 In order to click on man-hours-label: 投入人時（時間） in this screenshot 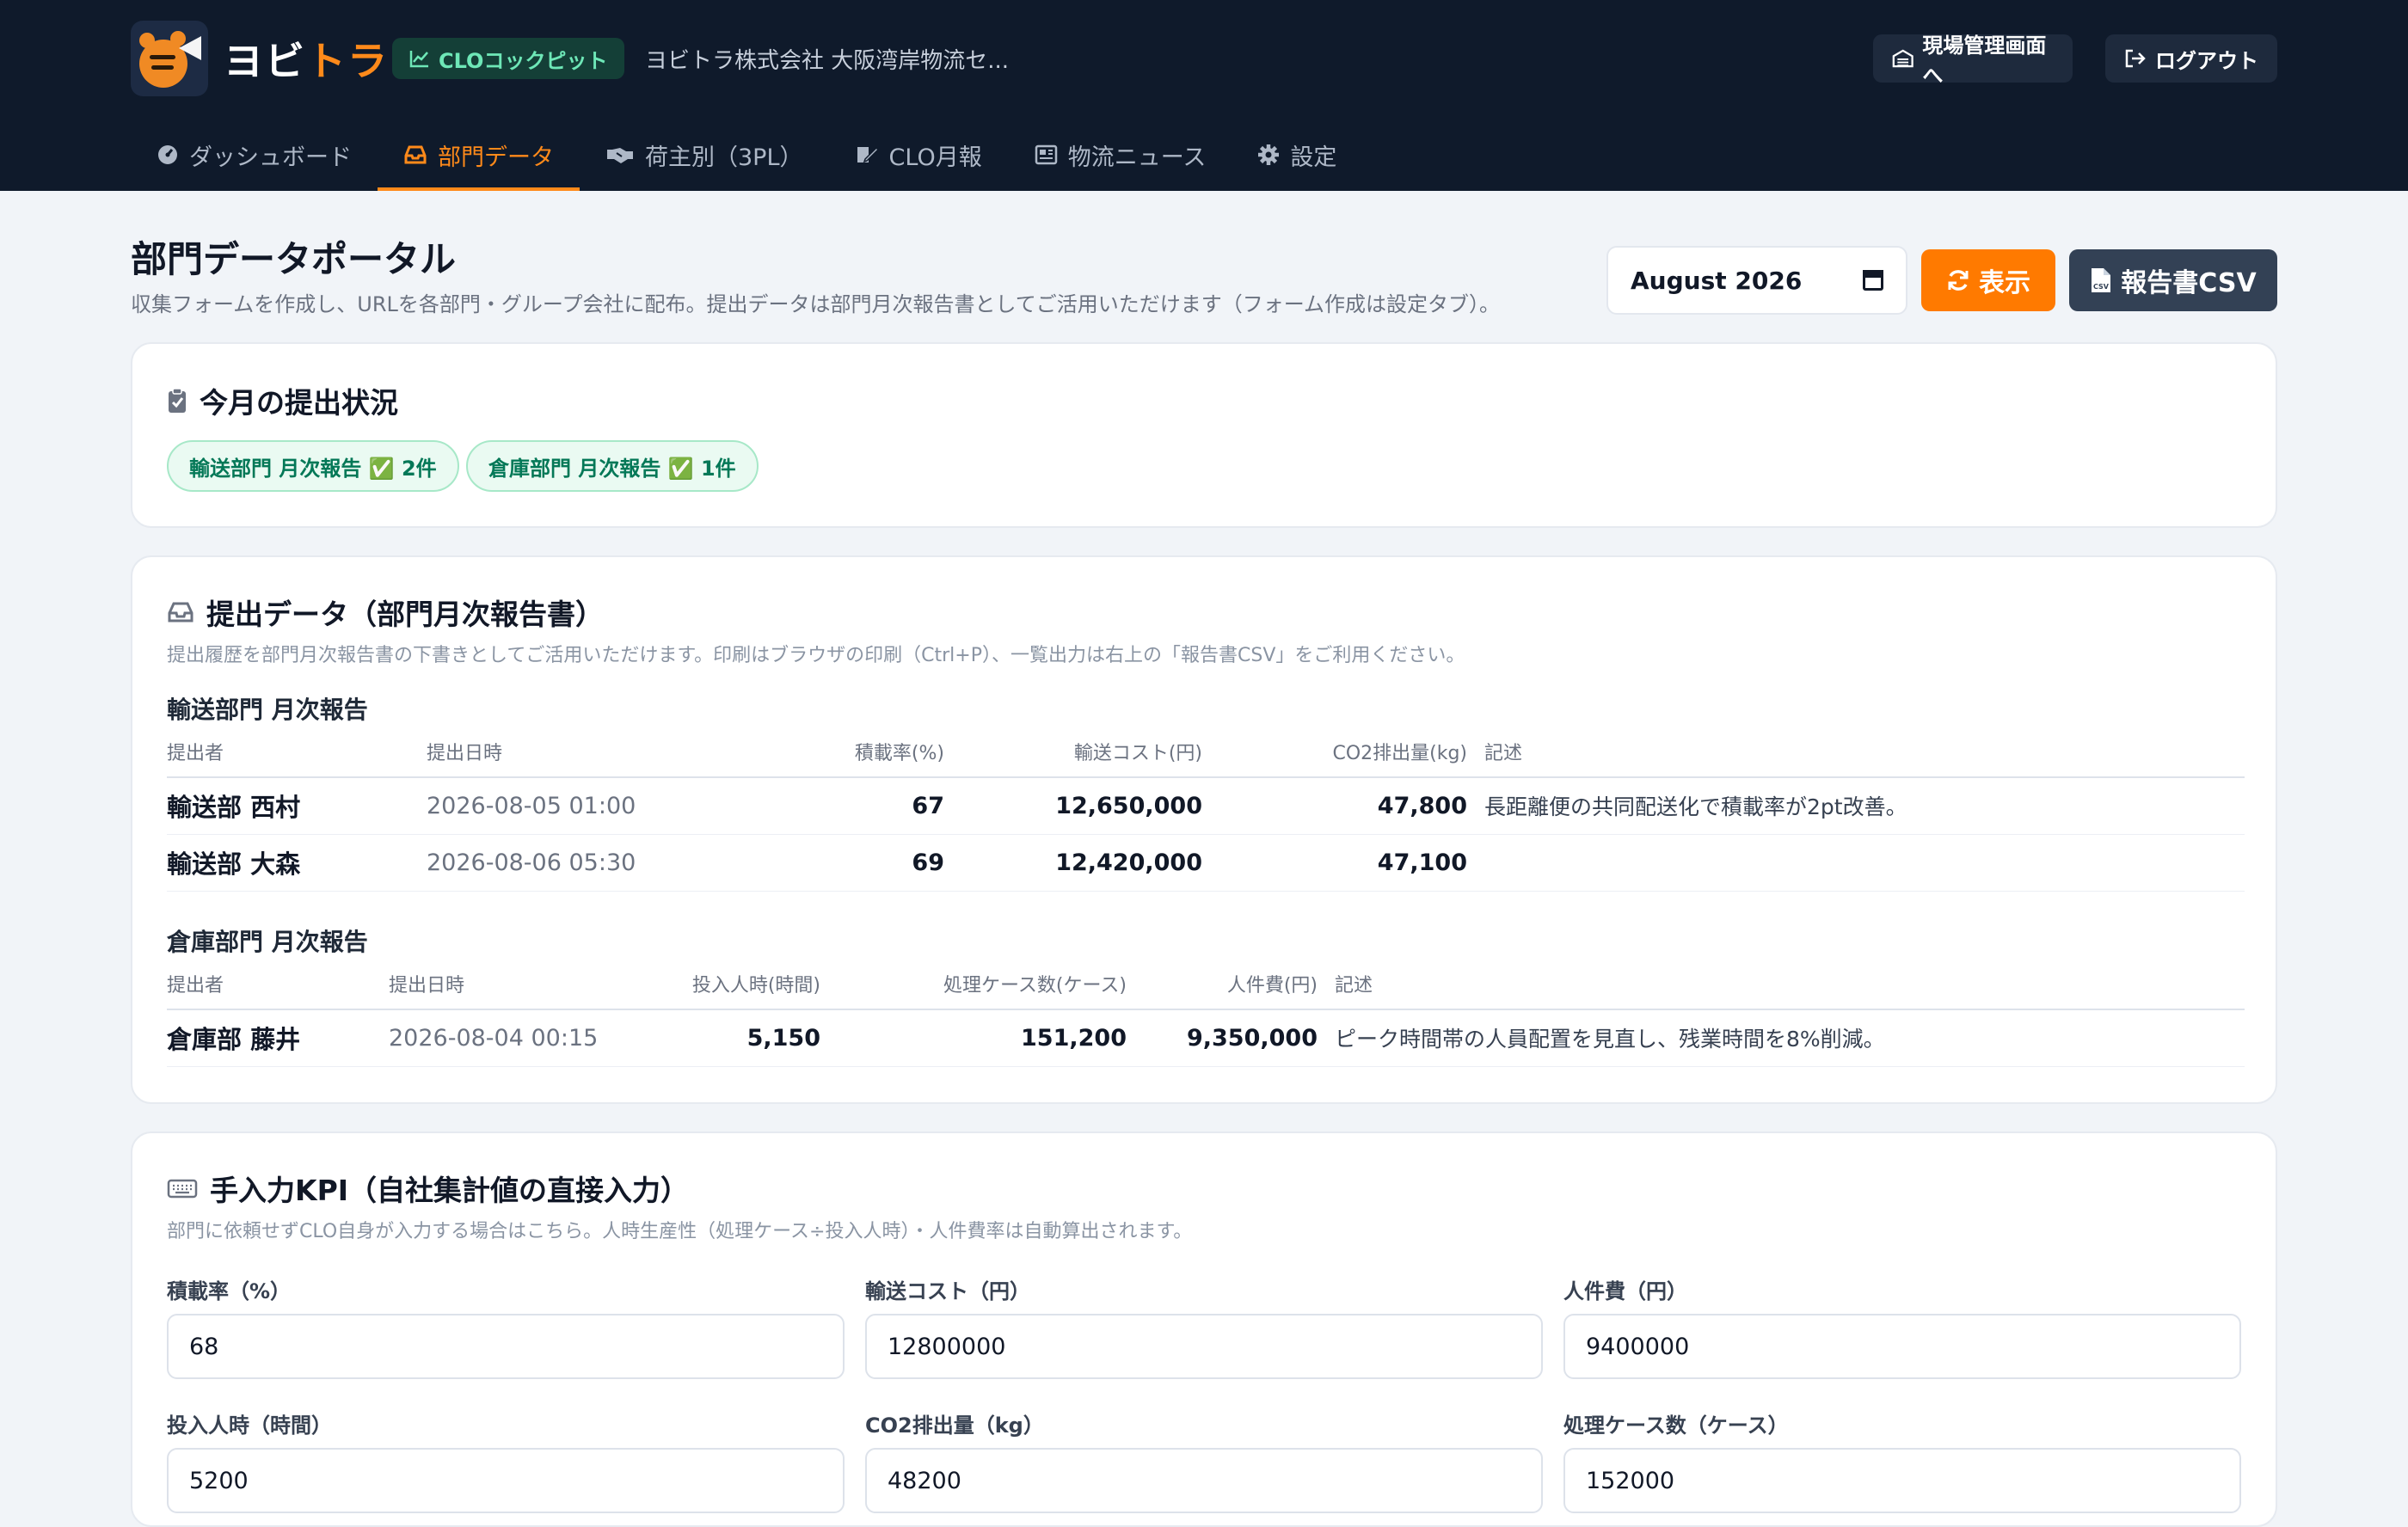, I will do `click(250, 1426)`.